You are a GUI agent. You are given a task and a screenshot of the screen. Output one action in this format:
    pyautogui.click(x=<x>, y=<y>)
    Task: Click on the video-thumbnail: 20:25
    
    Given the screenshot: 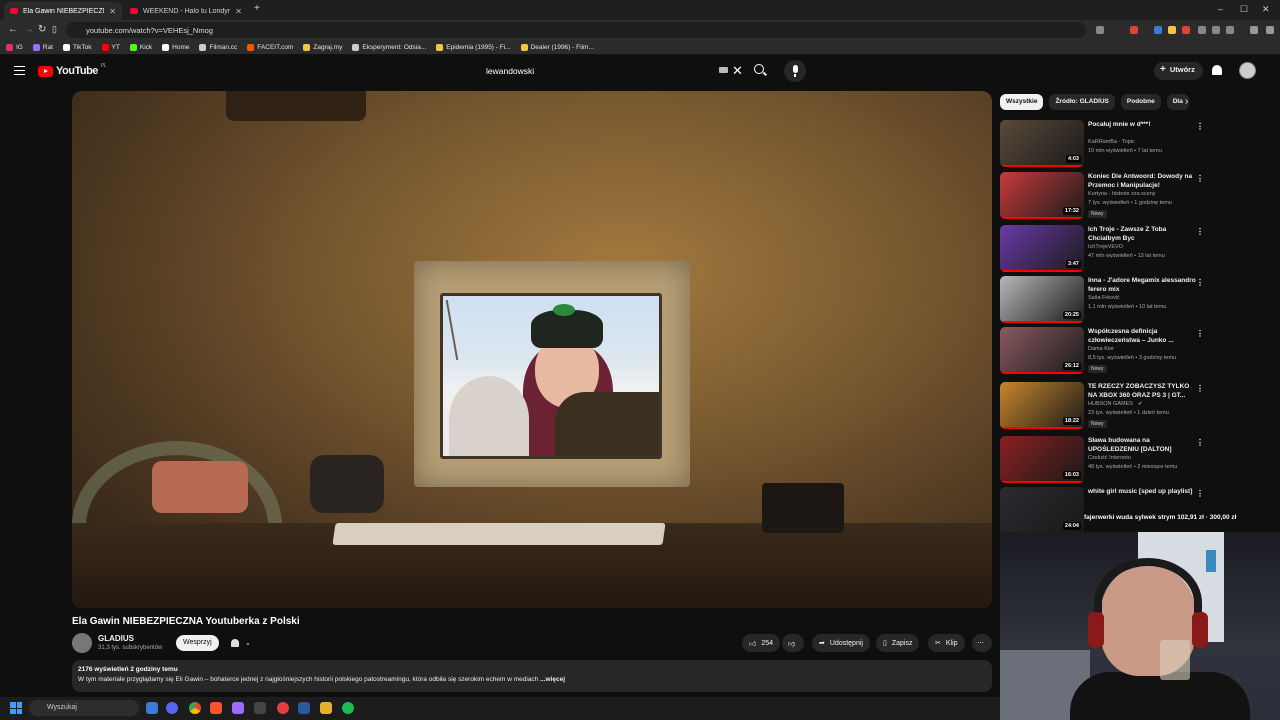 What is the action you would take?
    pyautogui.click(x=1042, y=299)
    